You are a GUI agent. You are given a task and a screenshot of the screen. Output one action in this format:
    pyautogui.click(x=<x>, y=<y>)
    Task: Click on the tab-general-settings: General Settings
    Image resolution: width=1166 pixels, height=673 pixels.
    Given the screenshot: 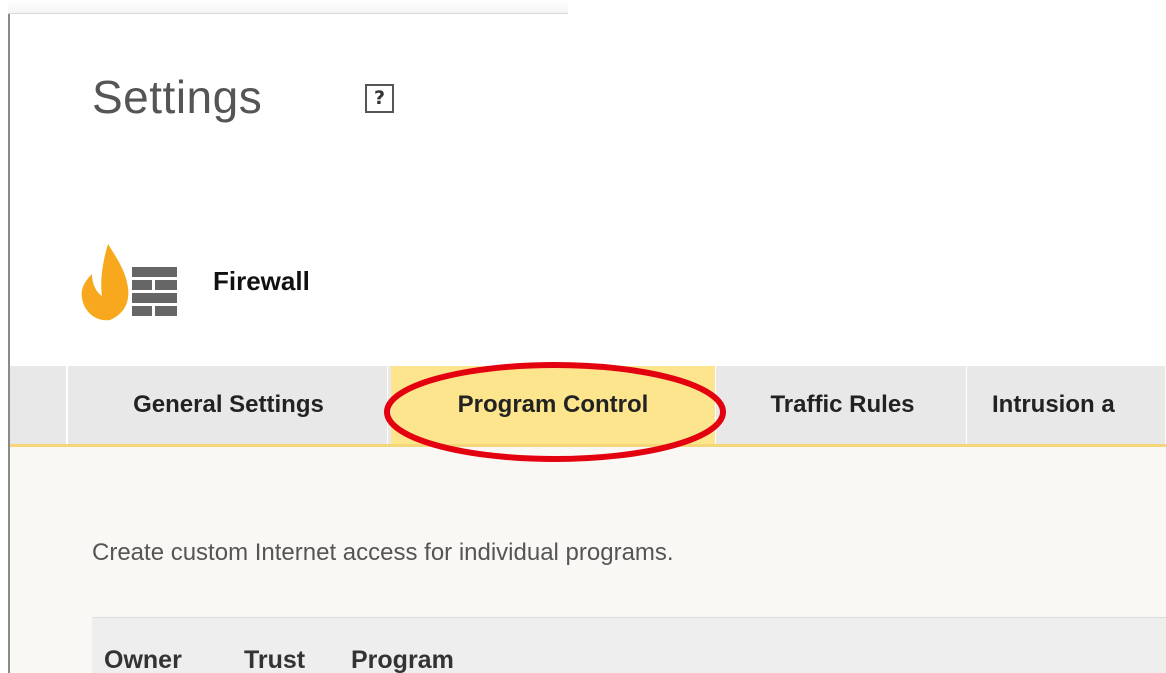 What is the action you would take?
    pyautogui.click(x=229, y=405)
    